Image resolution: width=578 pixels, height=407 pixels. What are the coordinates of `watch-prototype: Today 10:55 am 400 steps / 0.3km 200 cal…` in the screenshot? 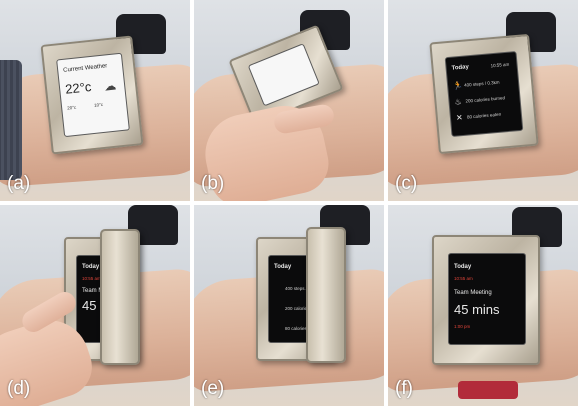 It's located at (484, 94).